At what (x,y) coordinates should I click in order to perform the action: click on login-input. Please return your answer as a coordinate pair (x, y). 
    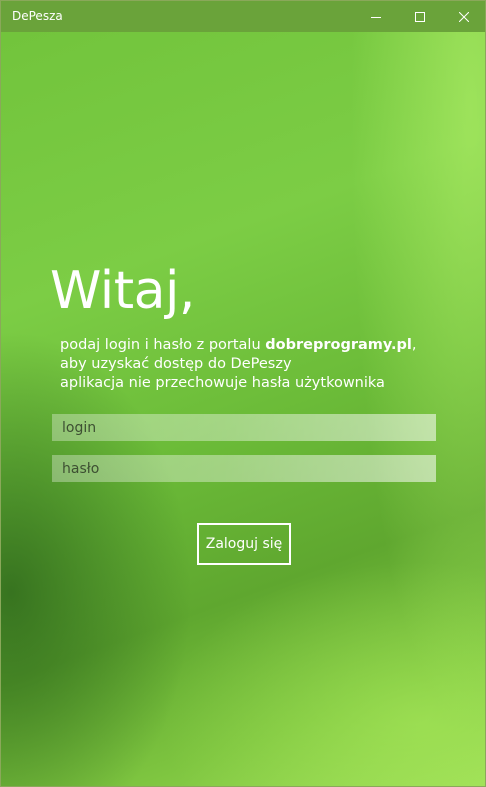
    Looking at the image, I should click on (244, 427).